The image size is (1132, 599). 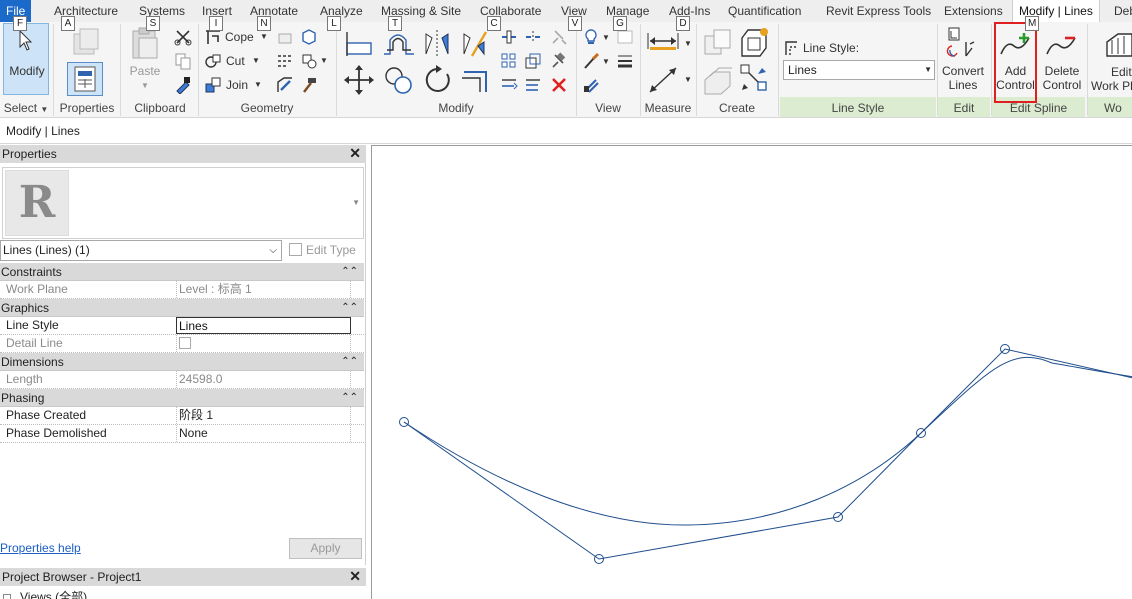 I want to click on copy-icon, so click(x=399, y=80).